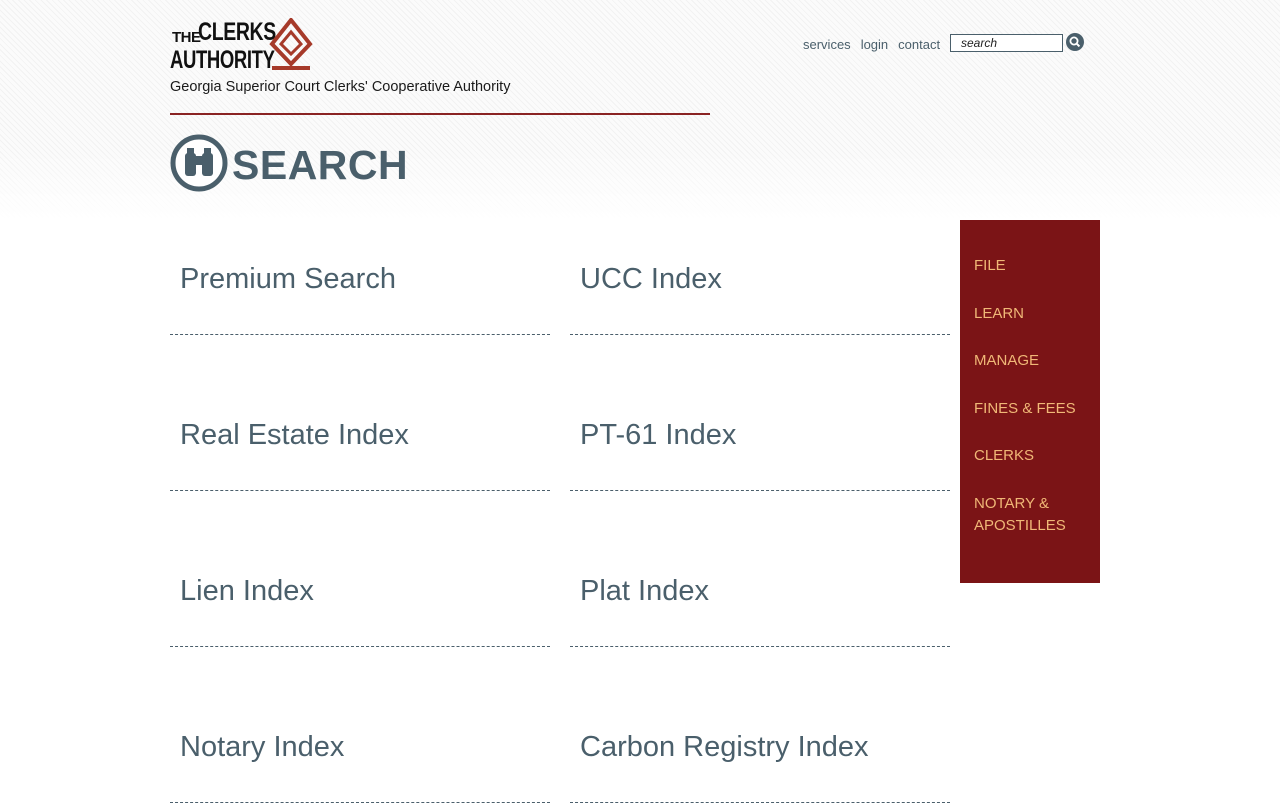 The image size is (1280, 803). What do you see at coordinates (1034, 361) in the screenshot?
I see `sidebar-item-manage: MANAGE` at bounding box center [1034, 361].